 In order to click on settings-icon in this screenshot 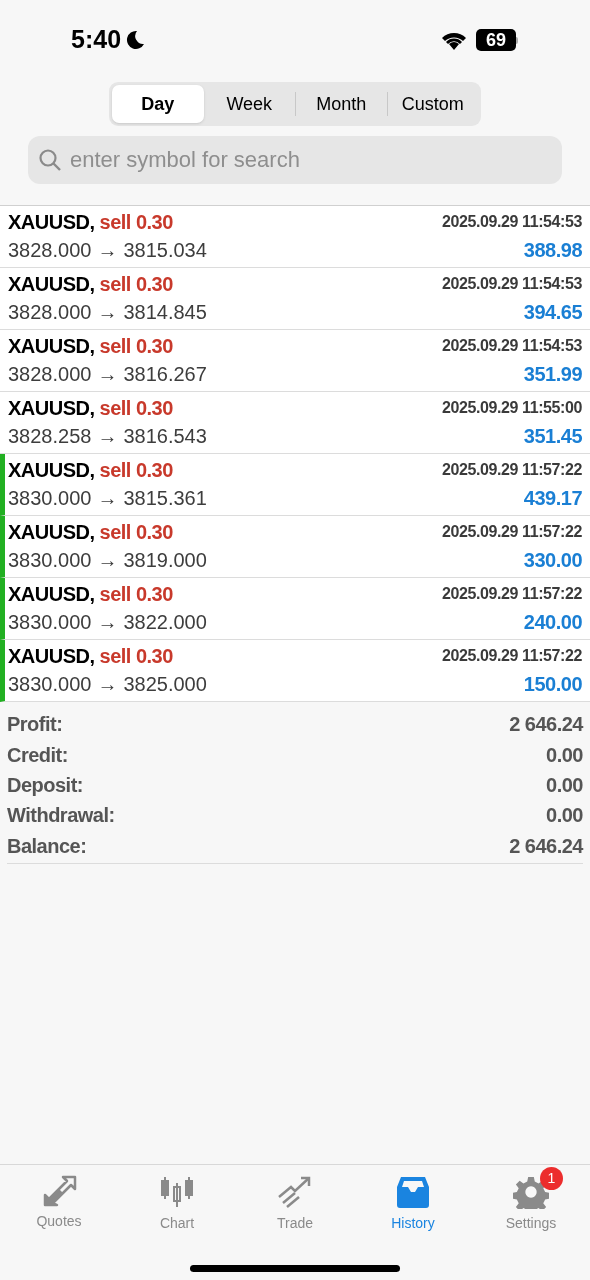, I will do `click(531, 1192)`.